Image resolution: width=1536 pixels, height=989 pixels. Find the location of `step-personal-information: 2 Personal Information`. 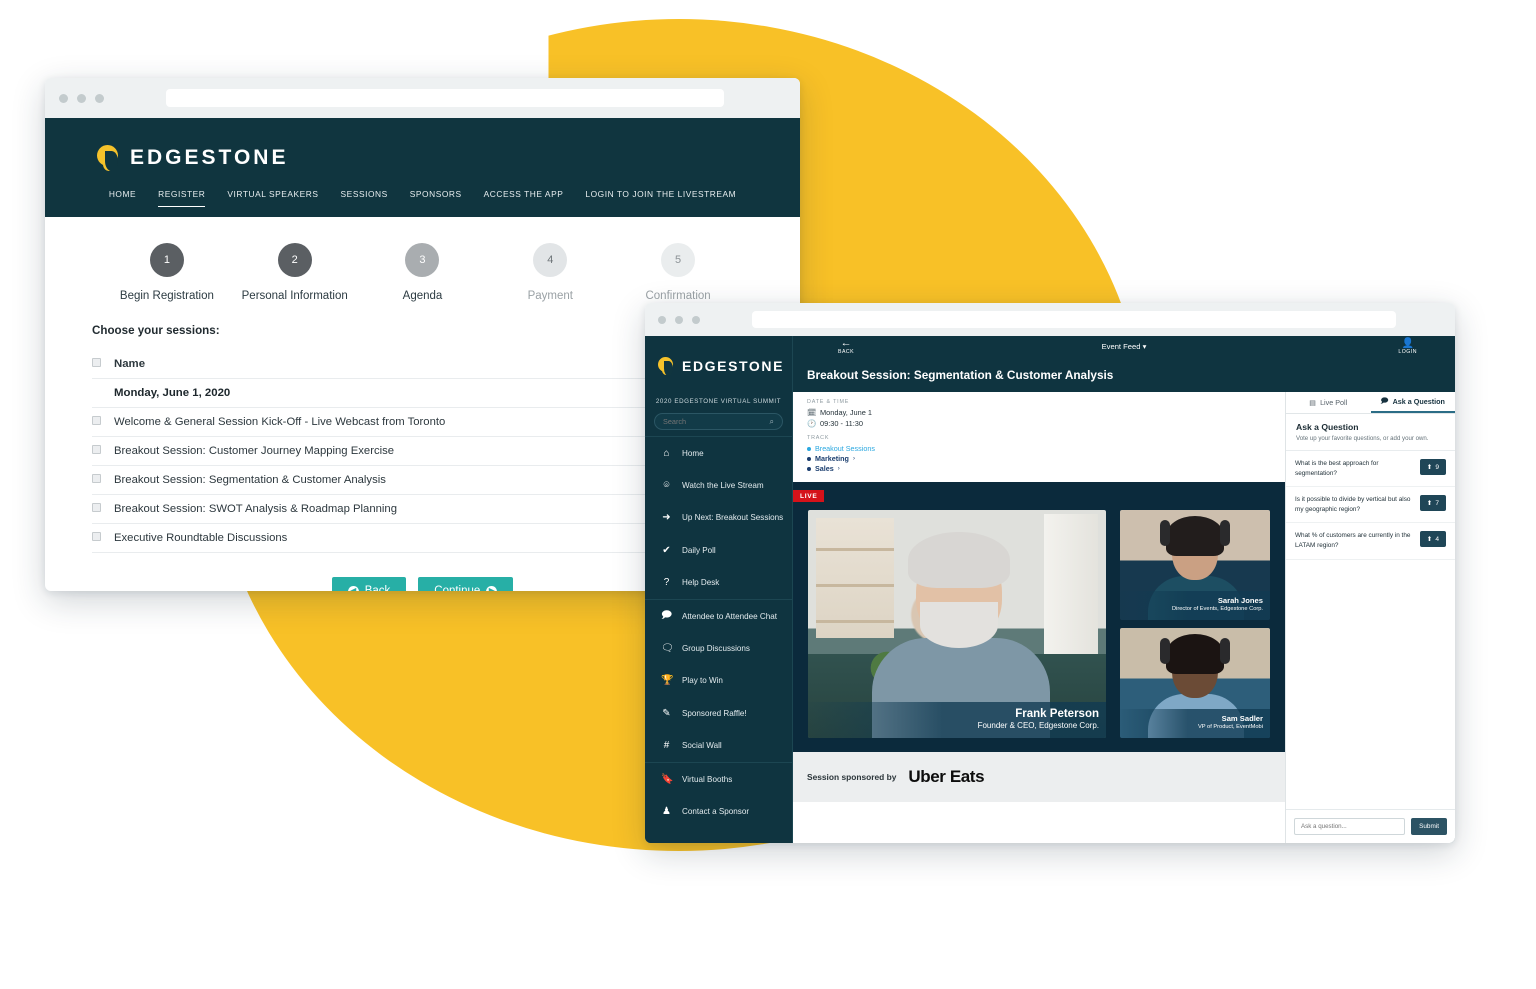

step-personal-information: 2 Personal Information is located at coordinates (295, 272).